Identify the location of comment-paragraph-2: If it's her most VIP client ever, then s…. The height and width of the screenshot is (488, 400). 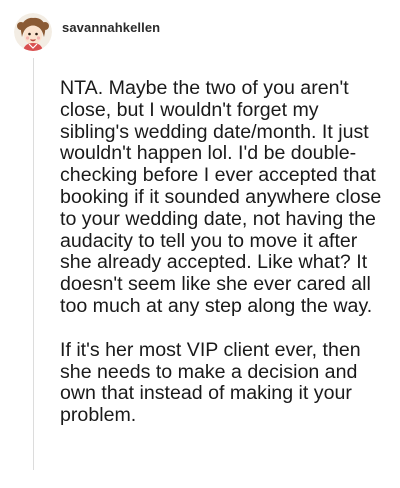
(210, 382).